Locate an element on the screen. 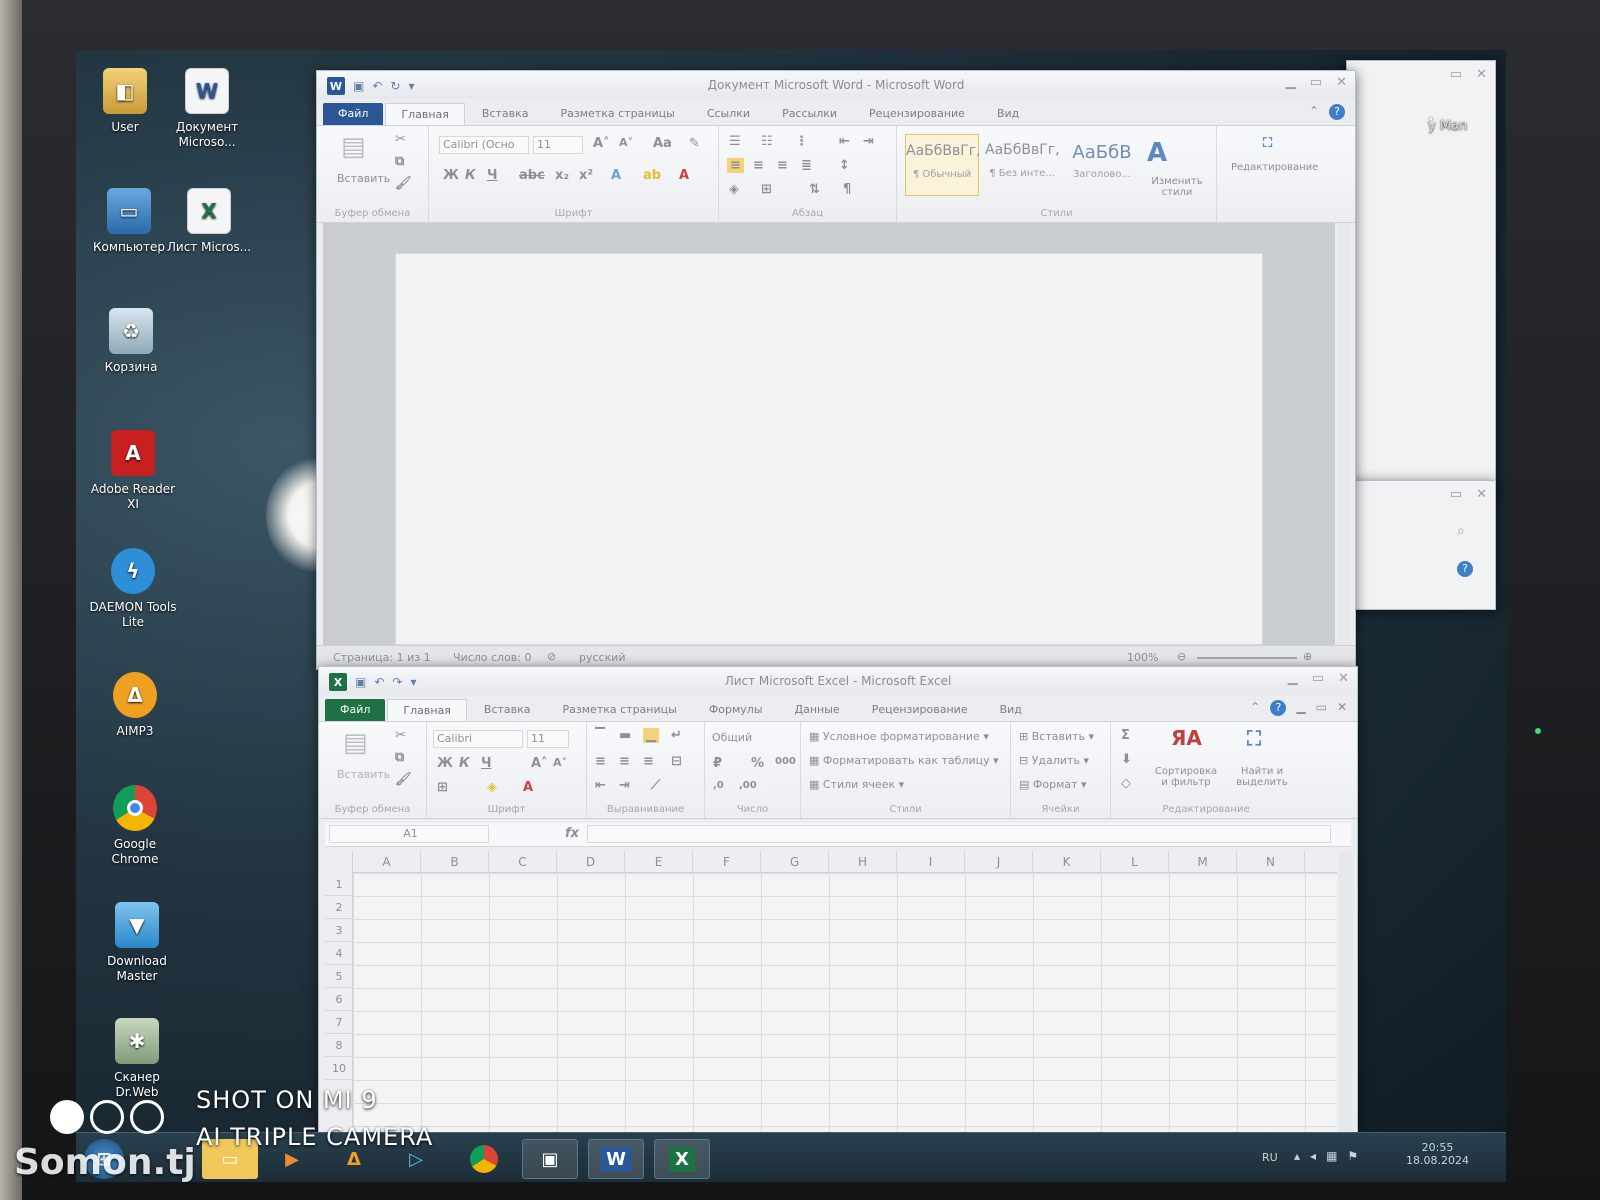  row-header: 10 is located at coordinates (339, 1068).